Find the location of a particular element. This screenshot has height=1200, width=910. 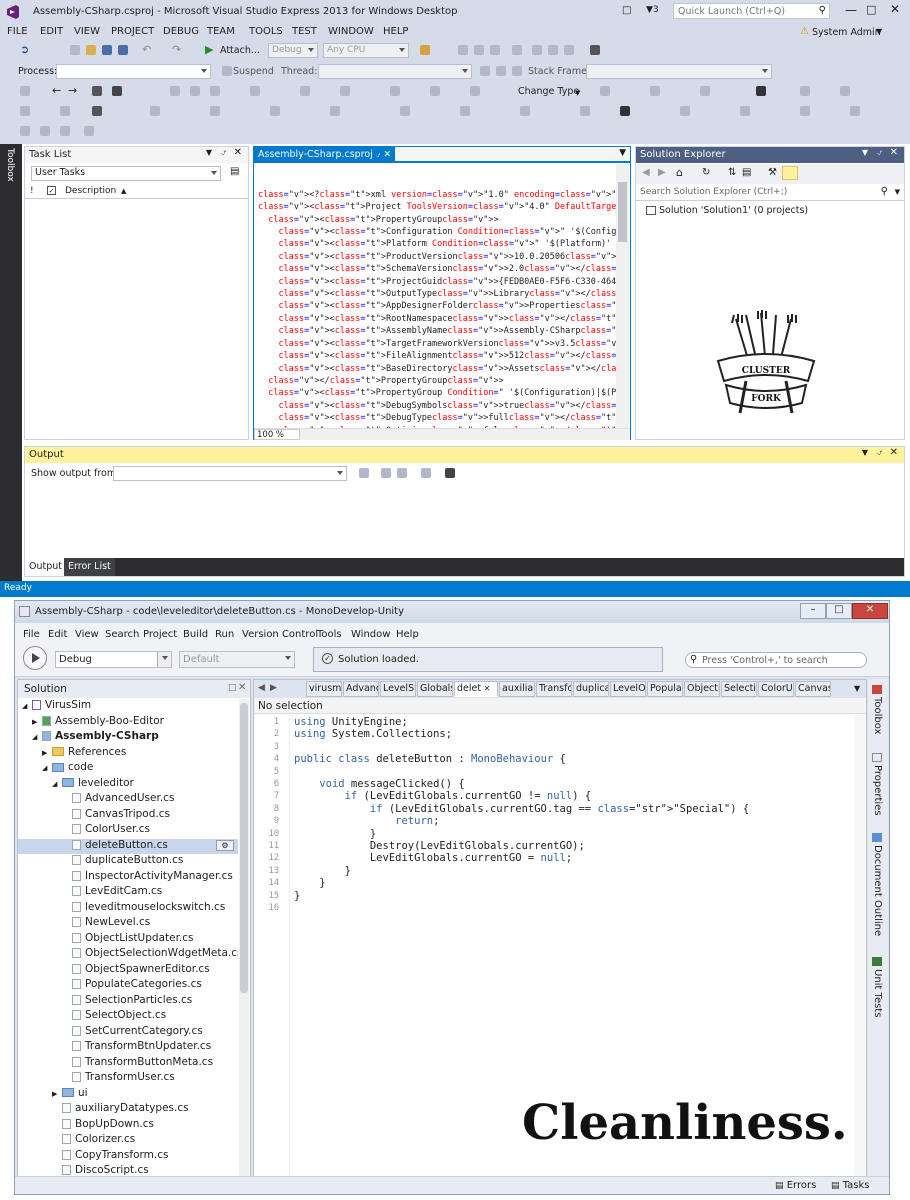

tree-node: ◢ Assembly-CSharp is located at coordinates (128, 737).